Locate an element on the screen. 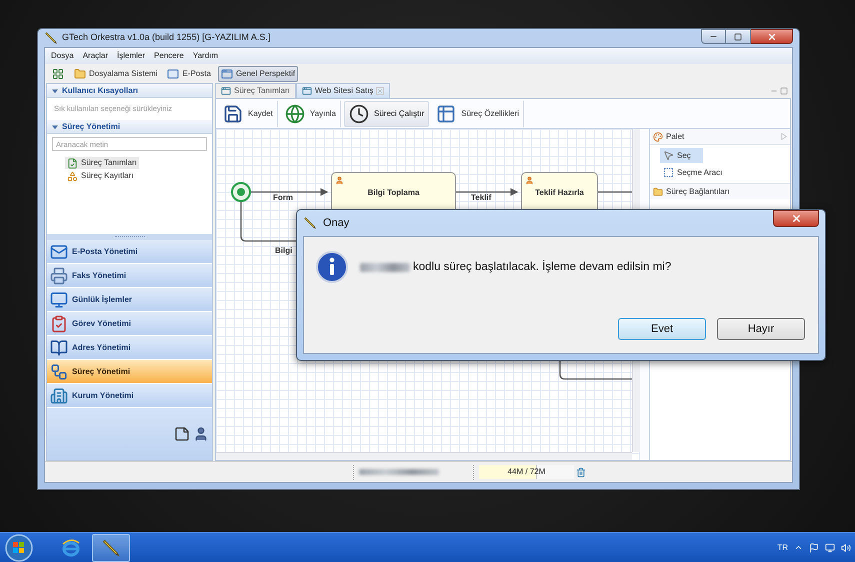 Image resolution: width=855 pixels, height=562 pixels. dialog-message: kodlu süreç başlatılacak. İşleme devam edilsin mi? is located at coordinates (542, 267).